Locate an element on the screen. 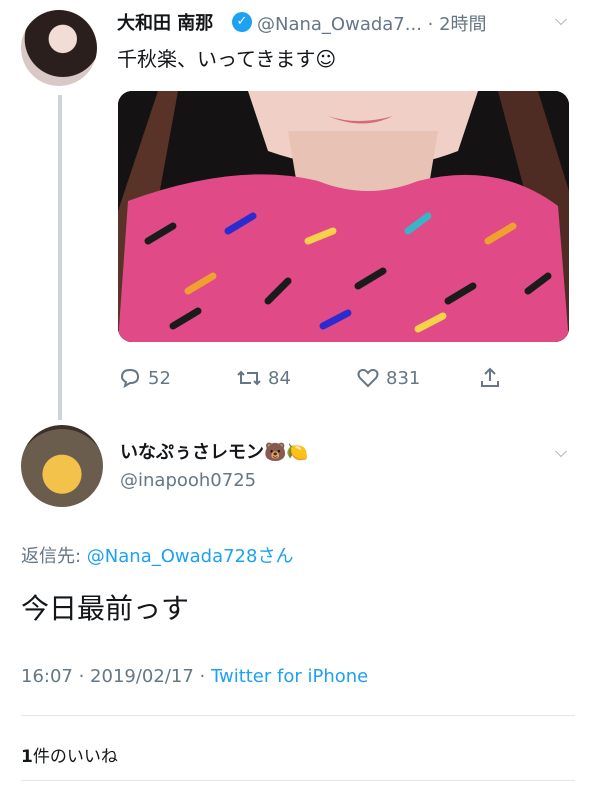 This screenshot has width=591, height=789. heart-icon is located at coordinates (368, 378).